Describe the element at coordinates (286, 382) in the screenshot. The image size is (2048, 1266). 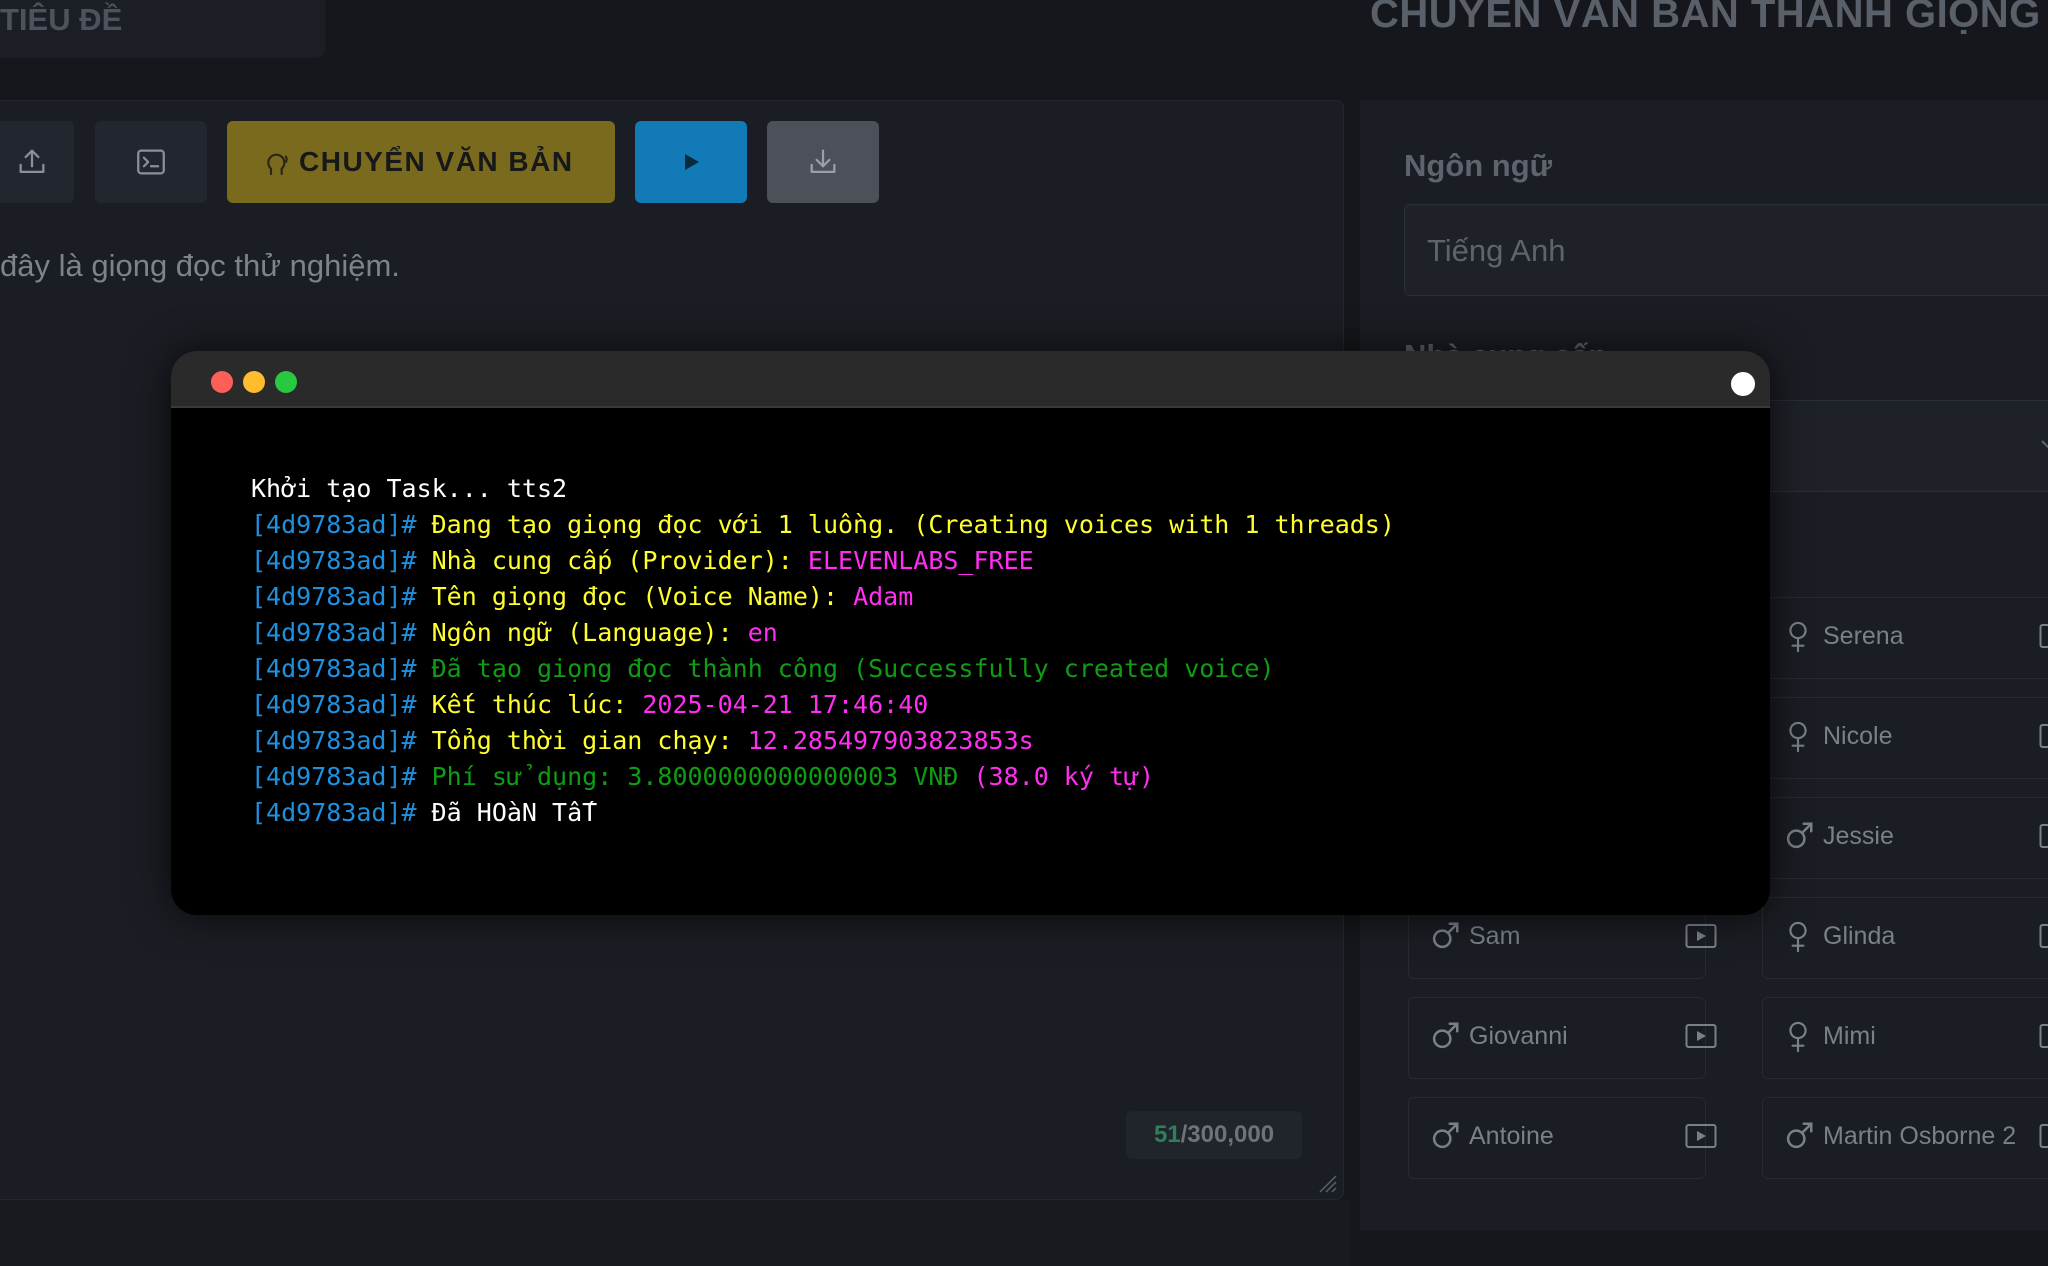
I see `maximize-window-dot` at that location.